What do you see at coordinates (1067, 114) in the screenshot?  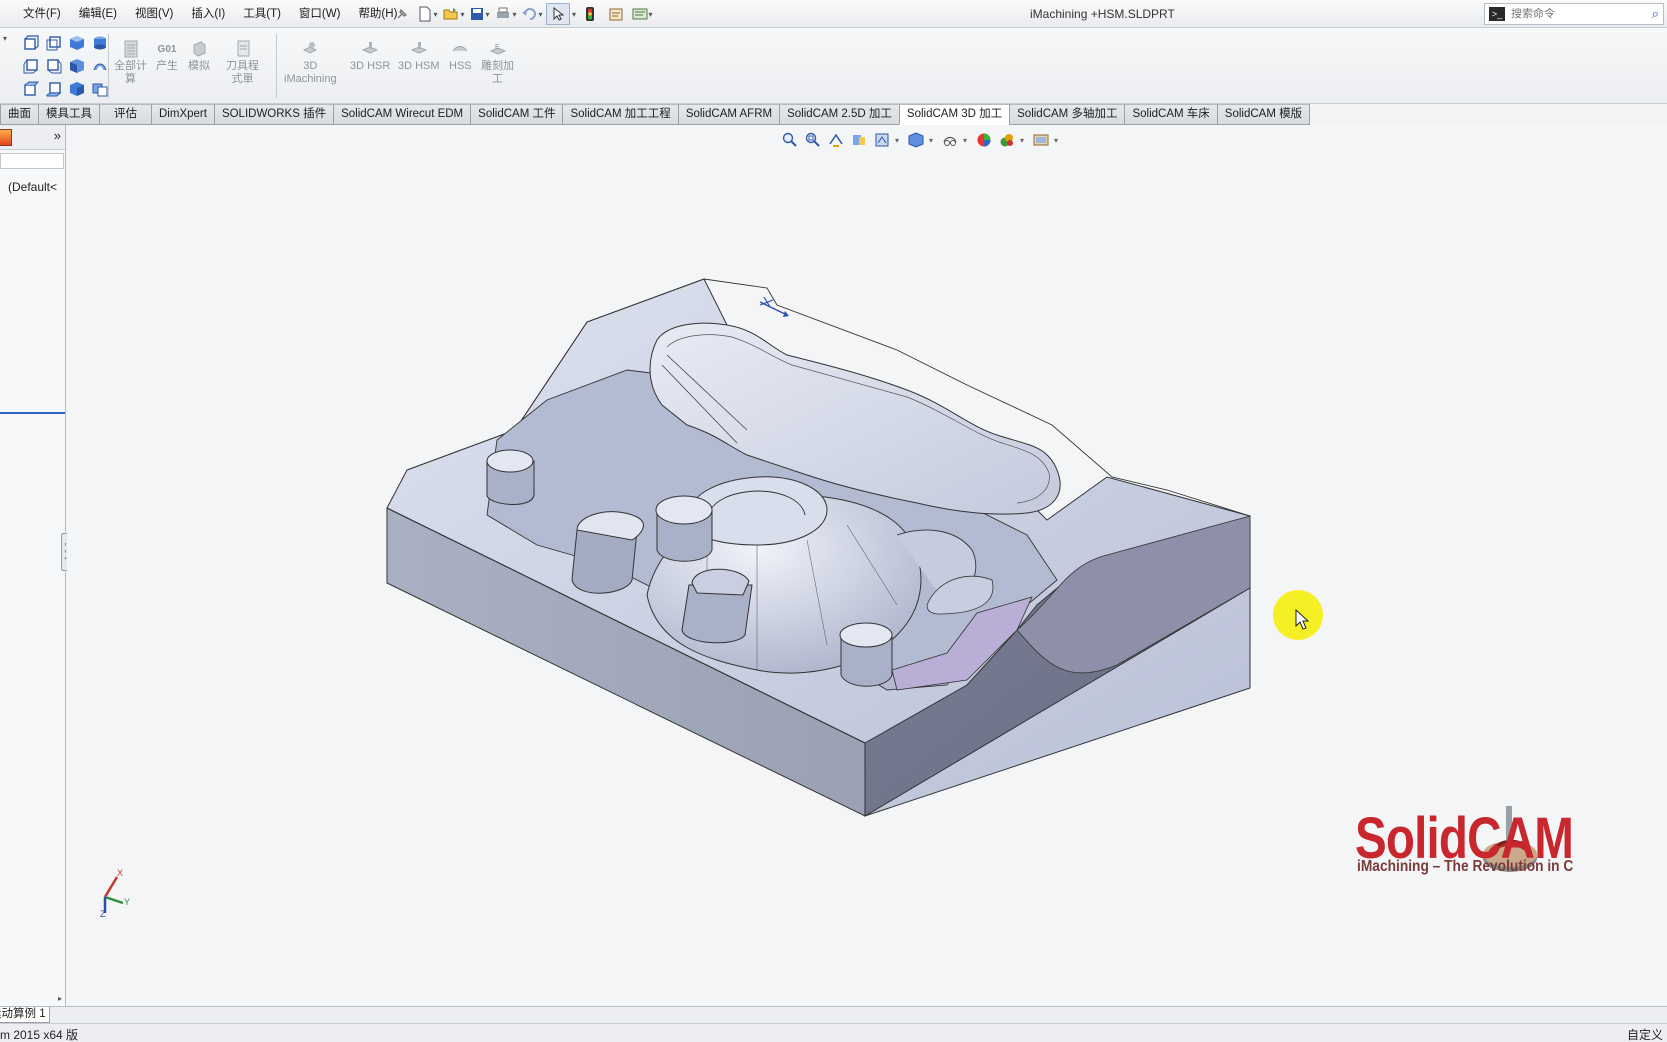 I see `tab-solidcam-multiaxis: SolidCAM 多轴加工` at bounding box center [1067, 114].